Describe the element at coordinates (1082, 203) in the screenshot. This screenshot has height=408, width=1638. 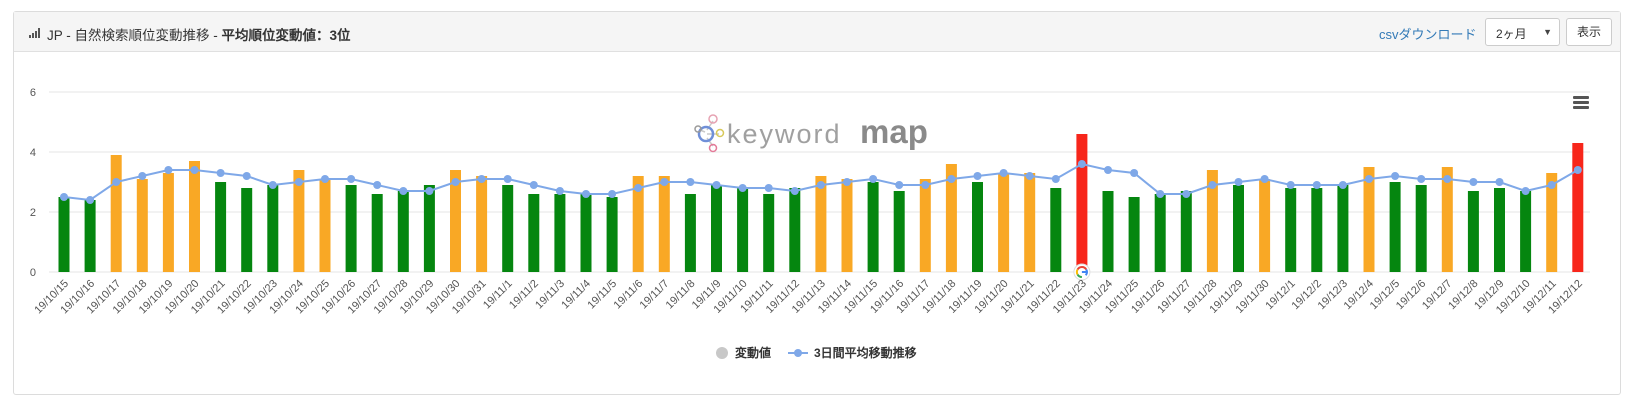
I see `bar-19/11/23` at that location.